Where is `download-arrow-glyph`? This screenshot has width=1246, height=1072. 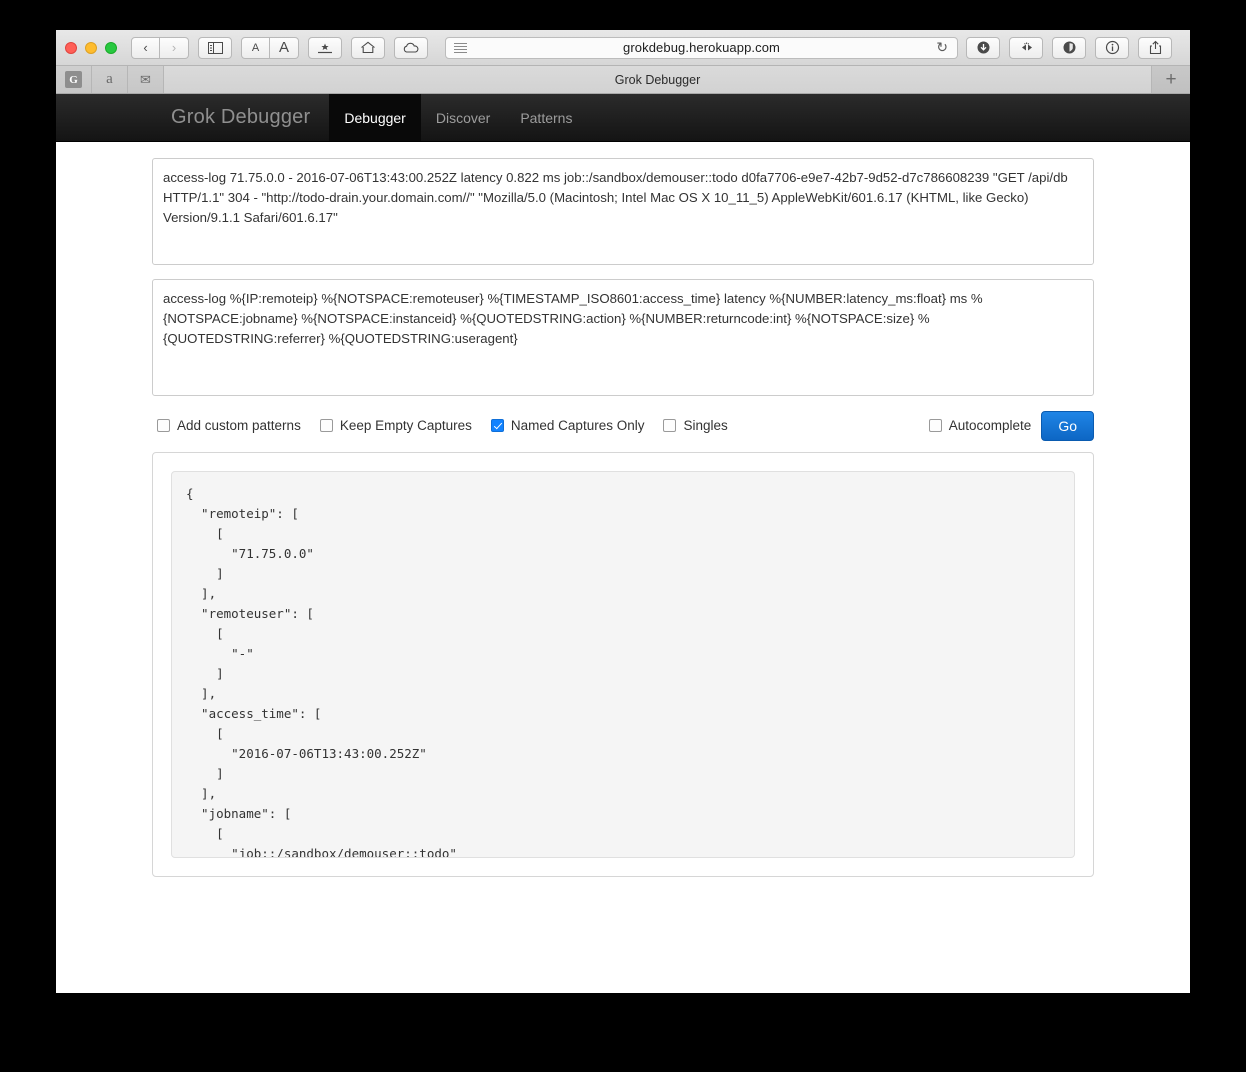
download-arrow-glyph is located at coordinates (983, 47).